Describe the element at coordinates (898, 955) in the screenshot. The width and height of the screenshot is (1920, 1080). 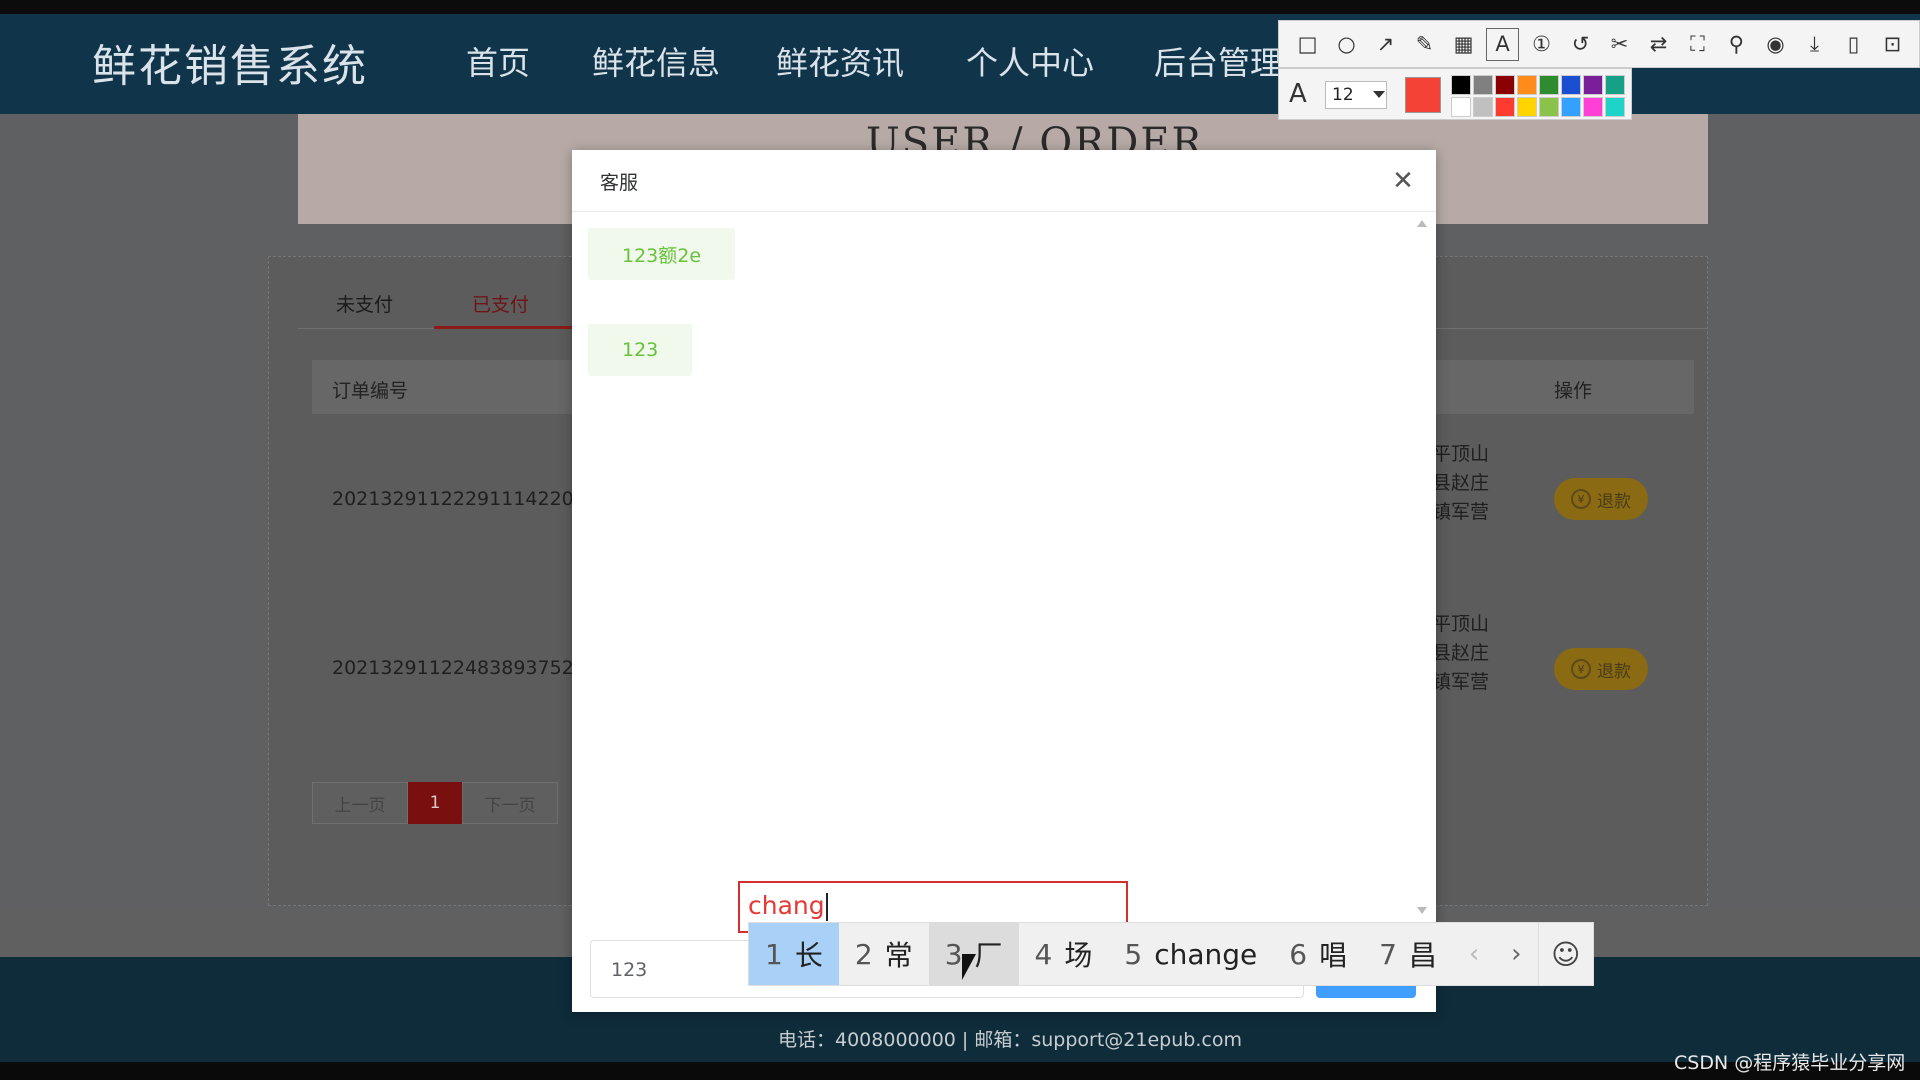
I see `candidate-text: 常` at that location.